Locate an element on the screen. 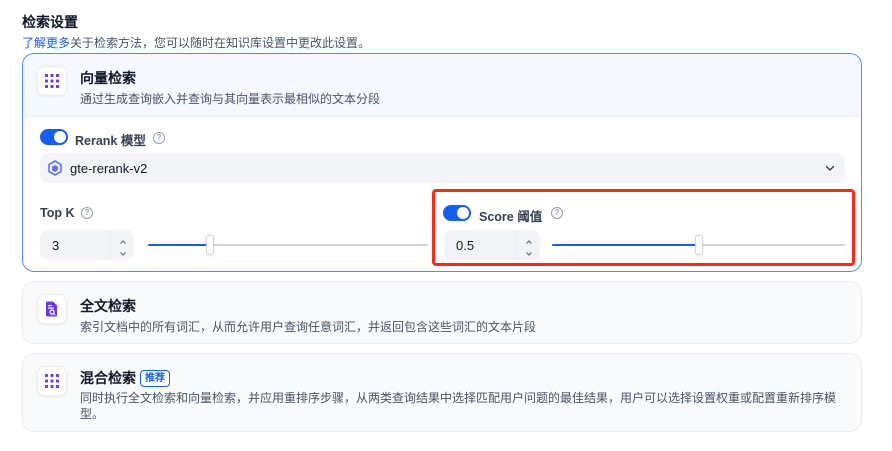 This screenshot has height=451, width=892. rerank-model-value: gte-rerank-v2 is located at coordinates (109, 168).